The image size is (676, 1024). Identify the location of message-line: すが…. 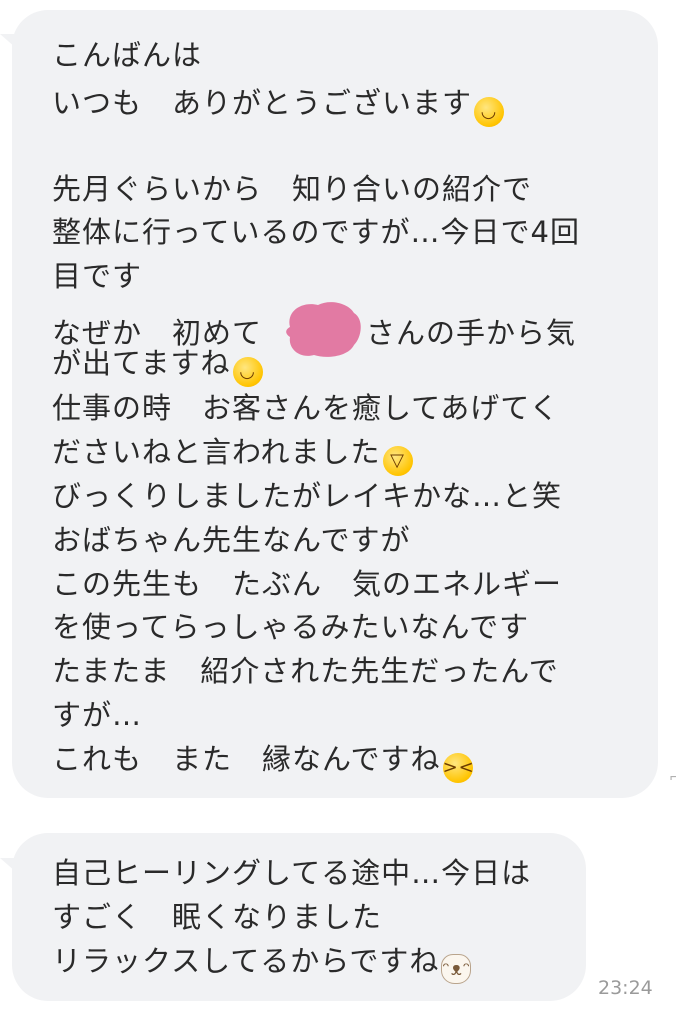
(97, 715).